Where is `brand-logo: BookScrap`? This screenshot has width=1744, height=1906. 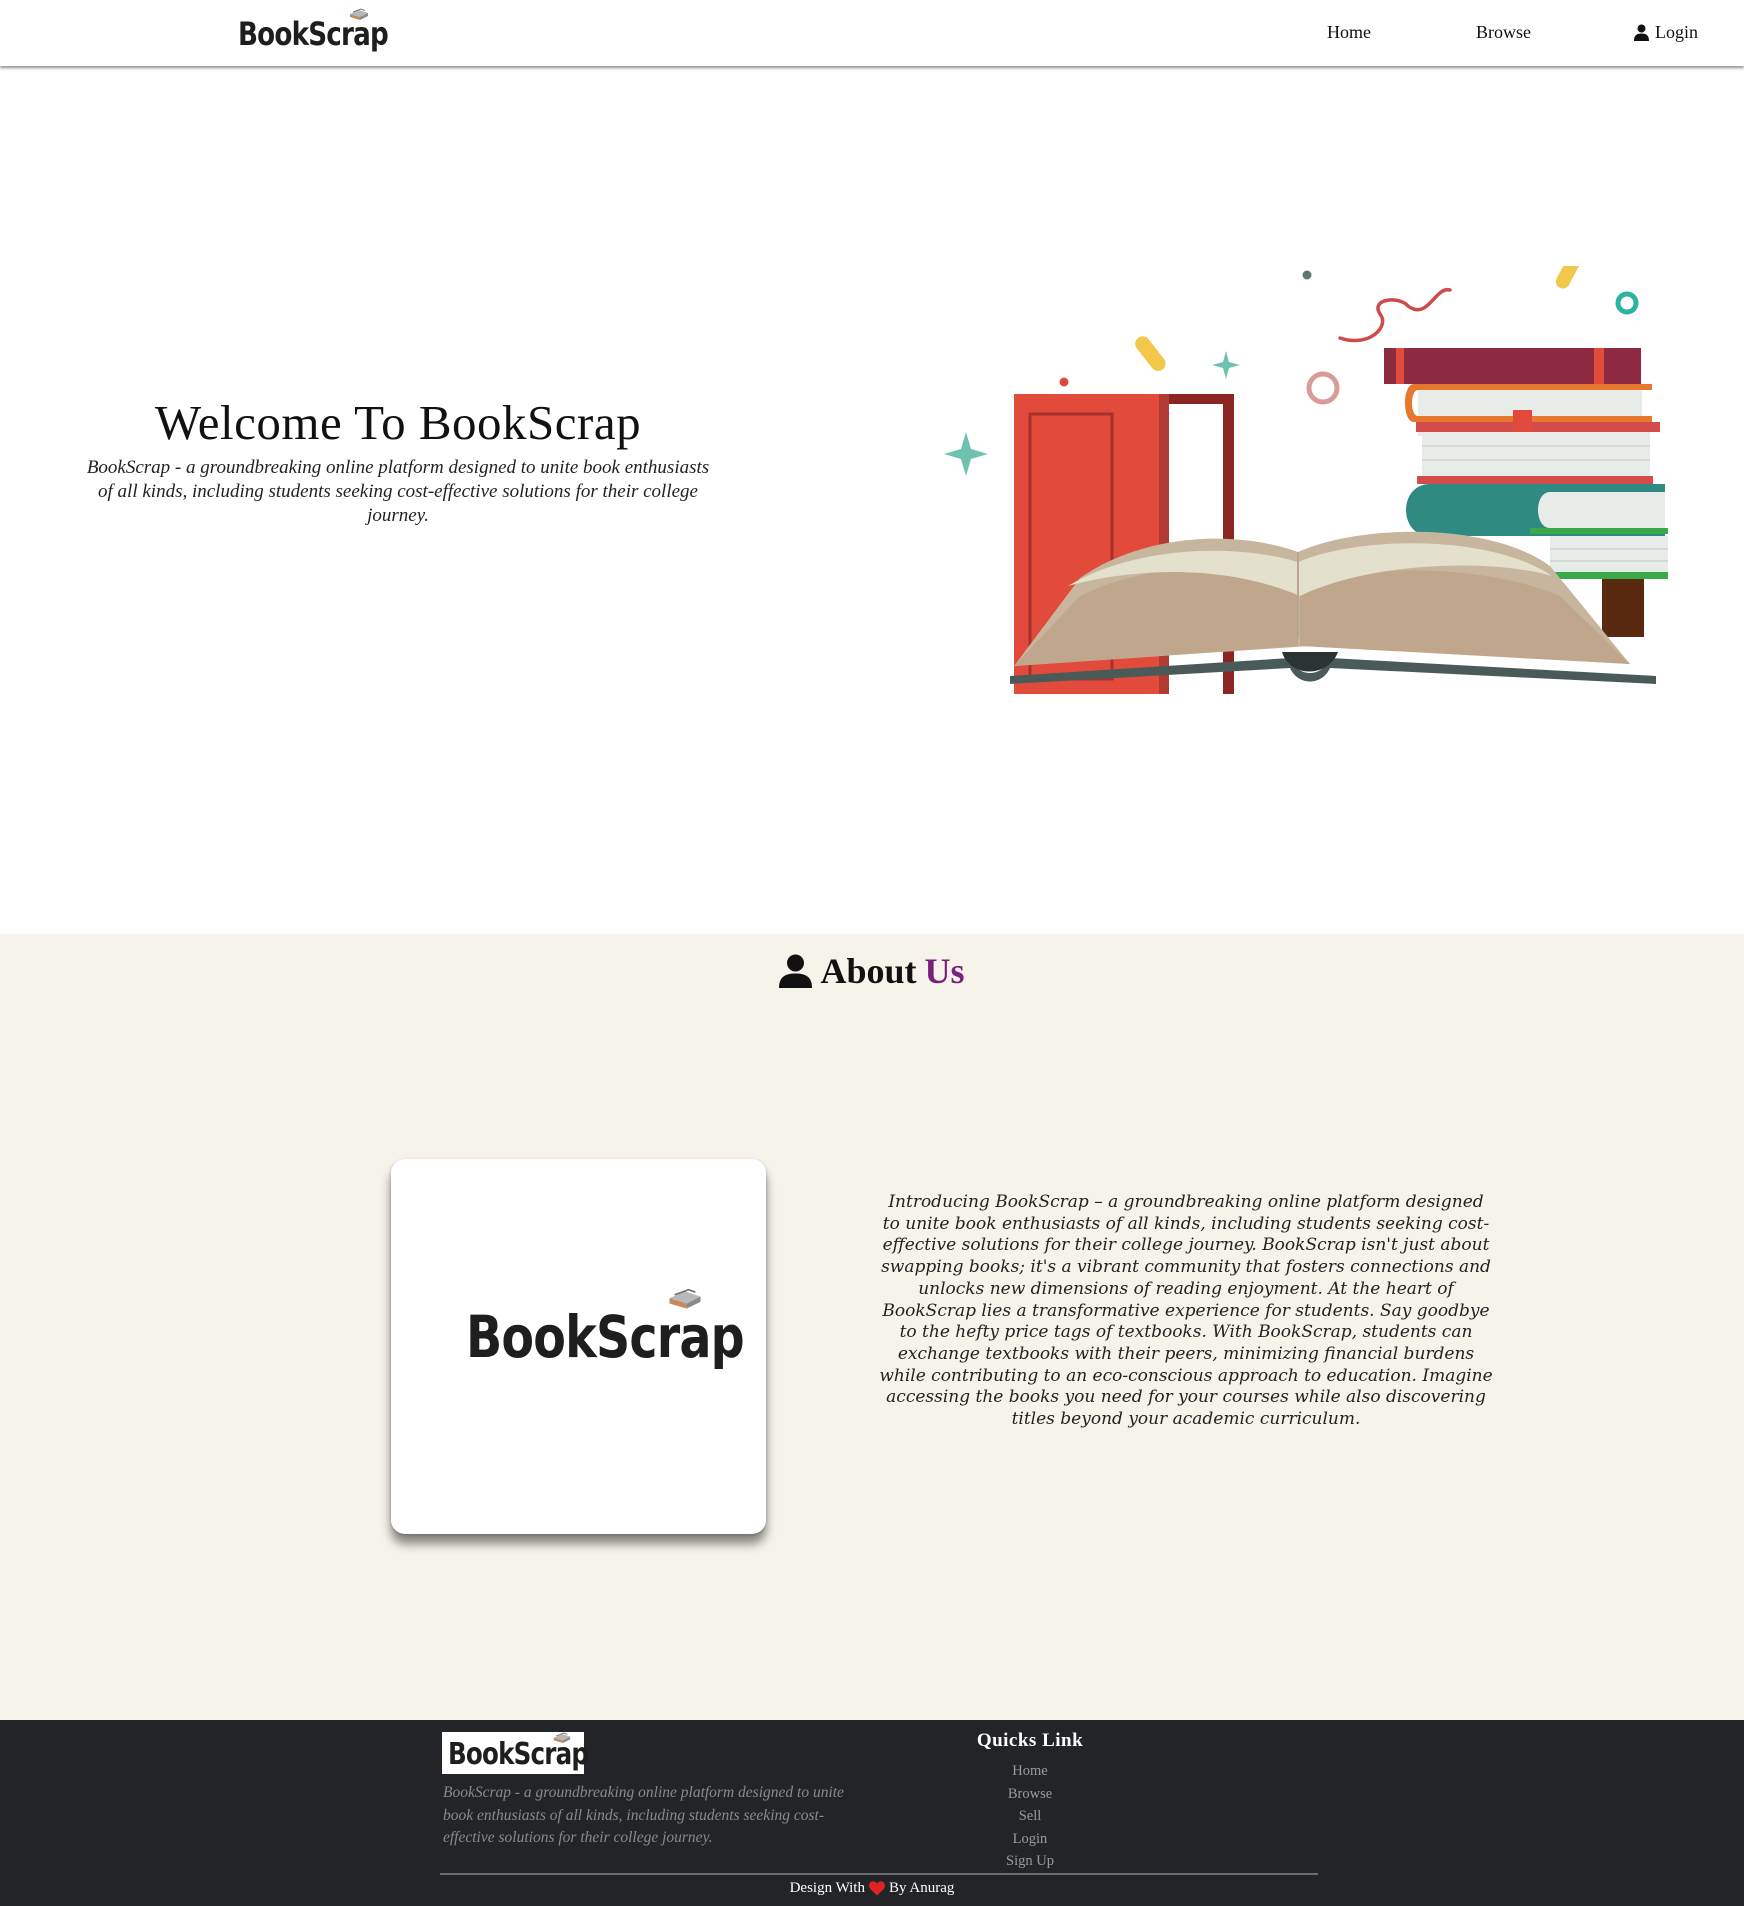 brand-logo: BookScrap is located at coordinates (329, 29).